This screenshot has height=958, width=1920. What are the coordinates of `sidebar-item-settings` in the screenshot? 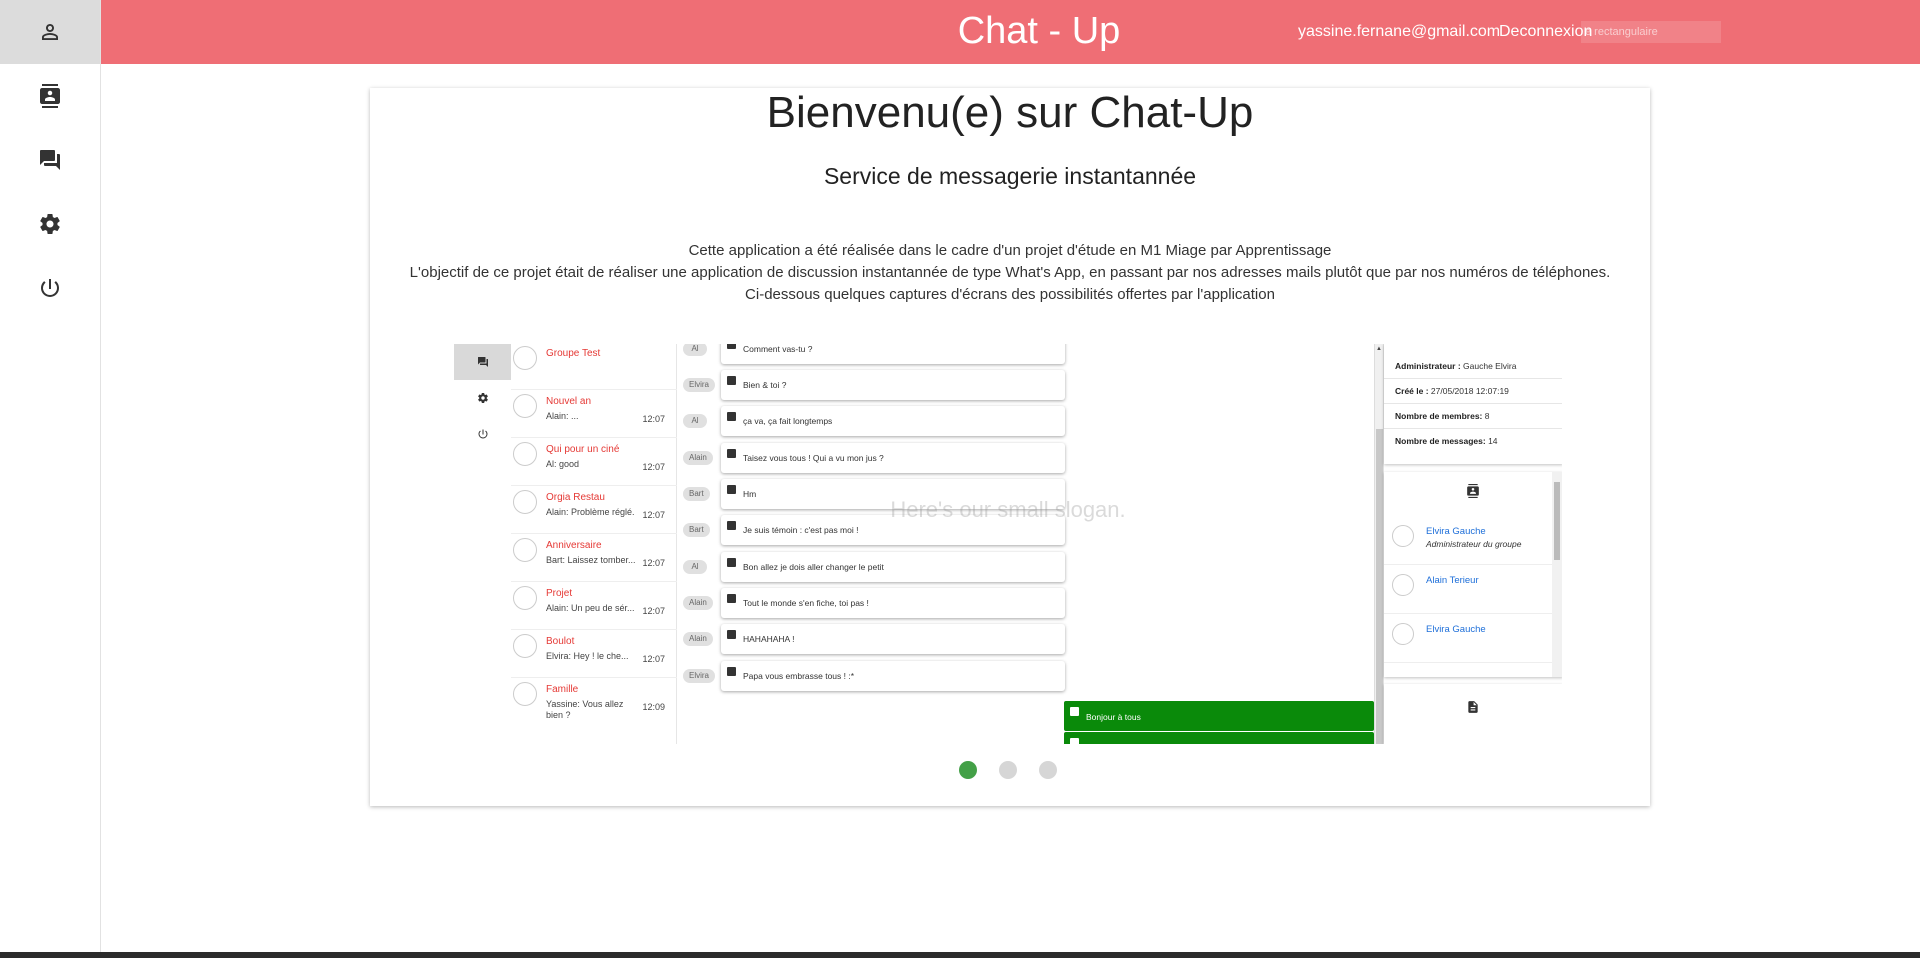 It's located at (50, 224).